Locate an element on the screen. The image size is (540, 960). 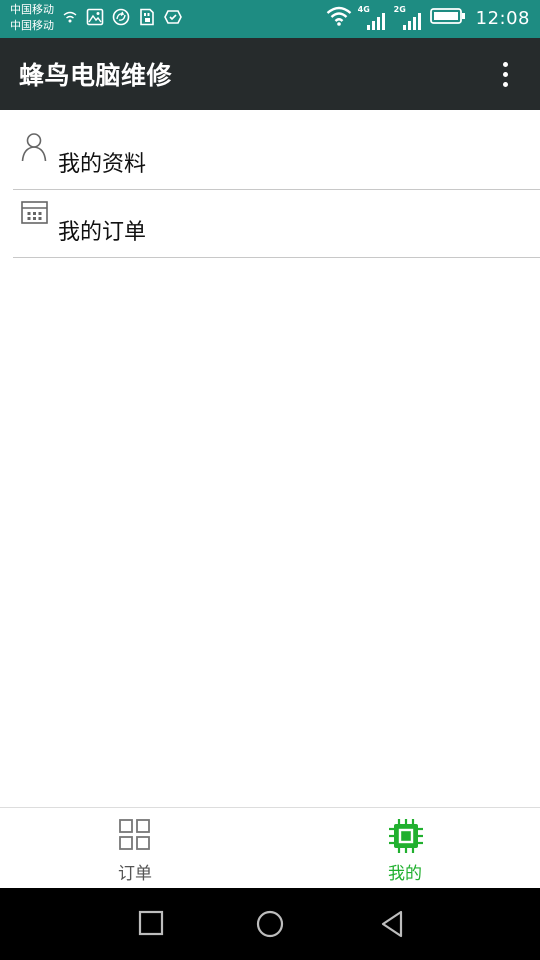
sync-icon is located at coordinates (121, 19).